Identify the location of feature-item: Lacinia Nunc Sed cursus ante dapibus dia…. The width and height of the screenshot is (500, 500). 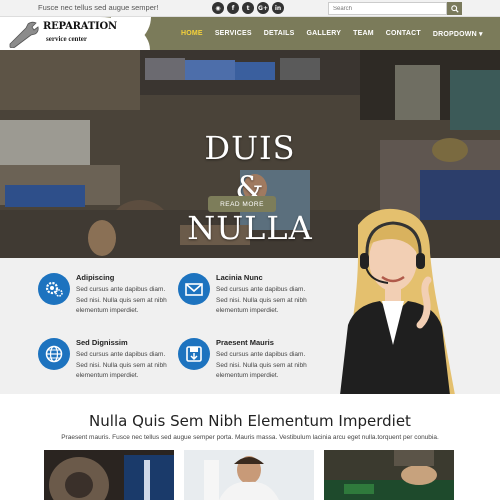
(248, 303).